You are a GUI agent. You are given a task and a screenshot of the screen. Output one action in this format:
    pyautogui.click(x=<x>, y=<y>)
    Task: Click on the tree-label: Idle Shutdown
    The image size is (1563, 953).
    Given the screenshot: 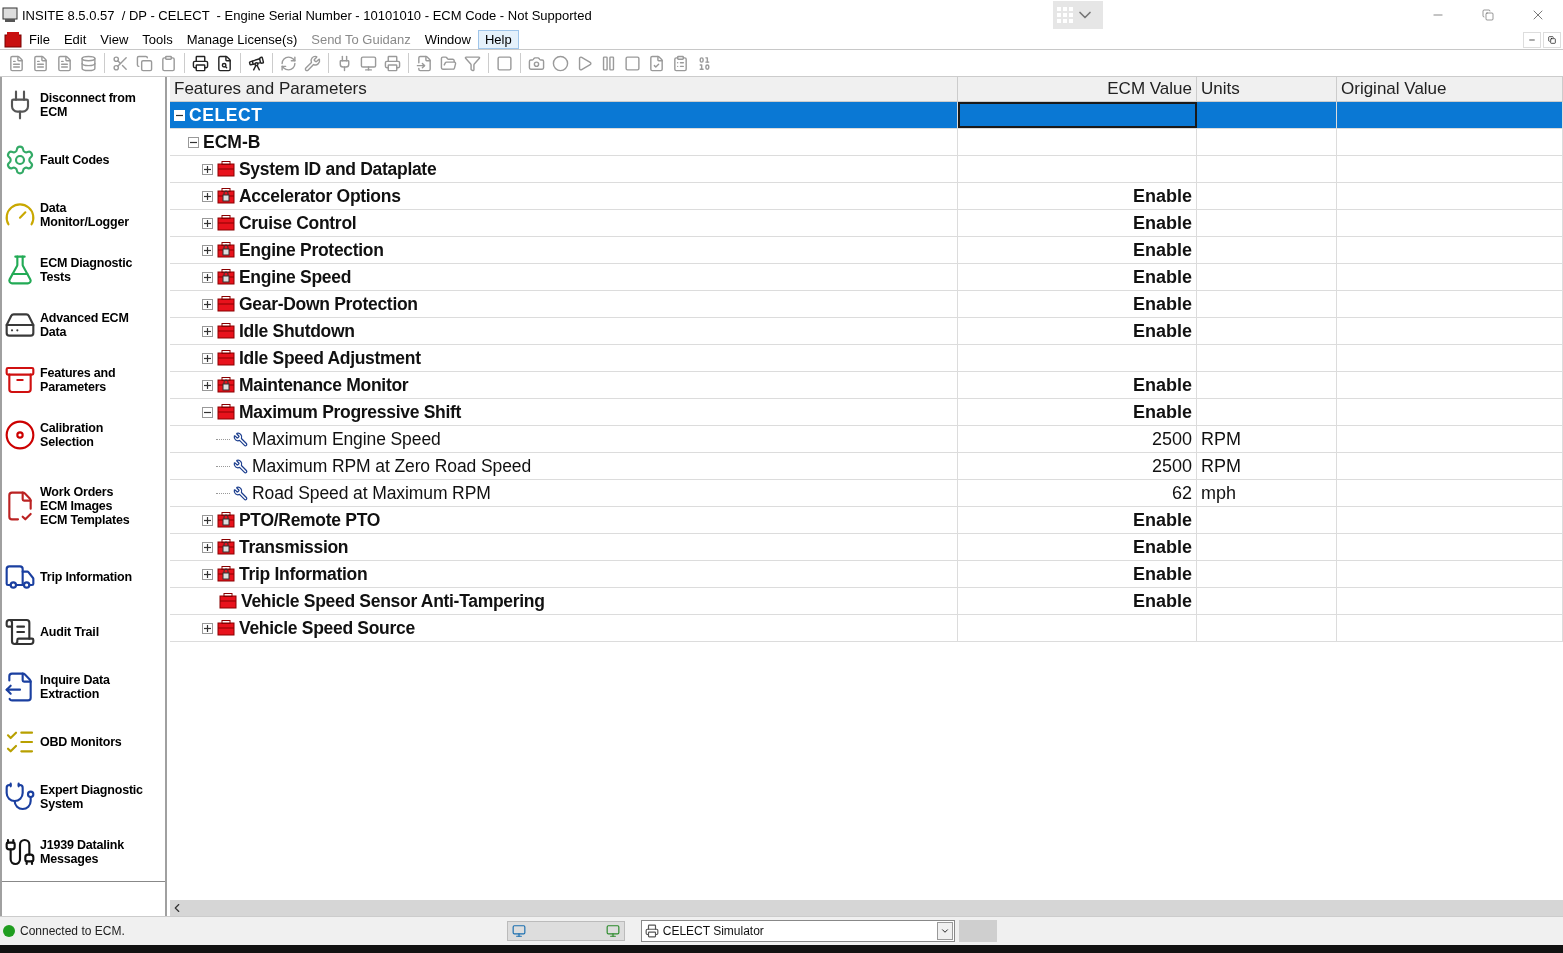 What is the action you would take?
    pyautogui.click(x=297, y=331)
    